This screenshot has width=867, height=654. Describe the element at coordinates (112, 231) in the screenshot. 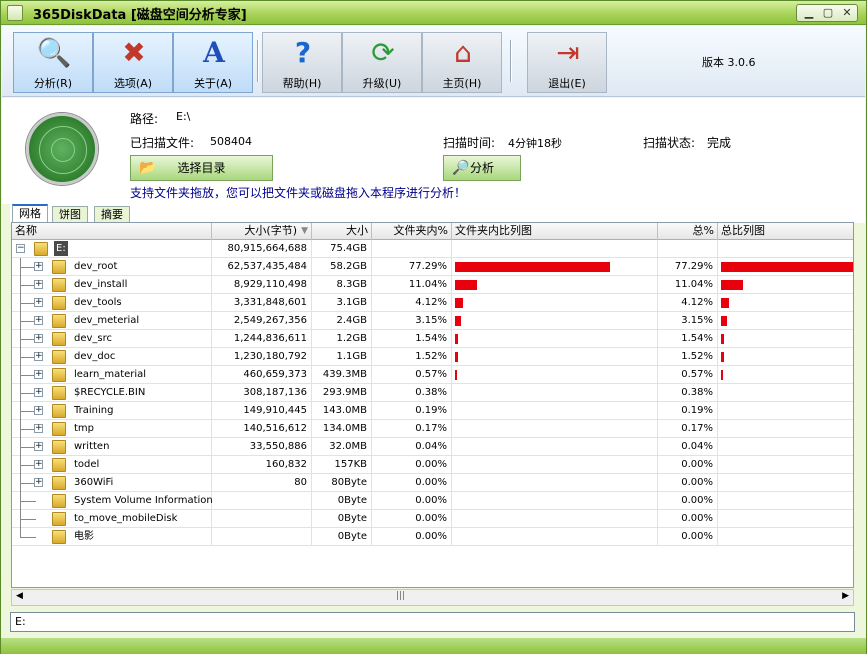

I see `col-name-header: 名称` at that location.